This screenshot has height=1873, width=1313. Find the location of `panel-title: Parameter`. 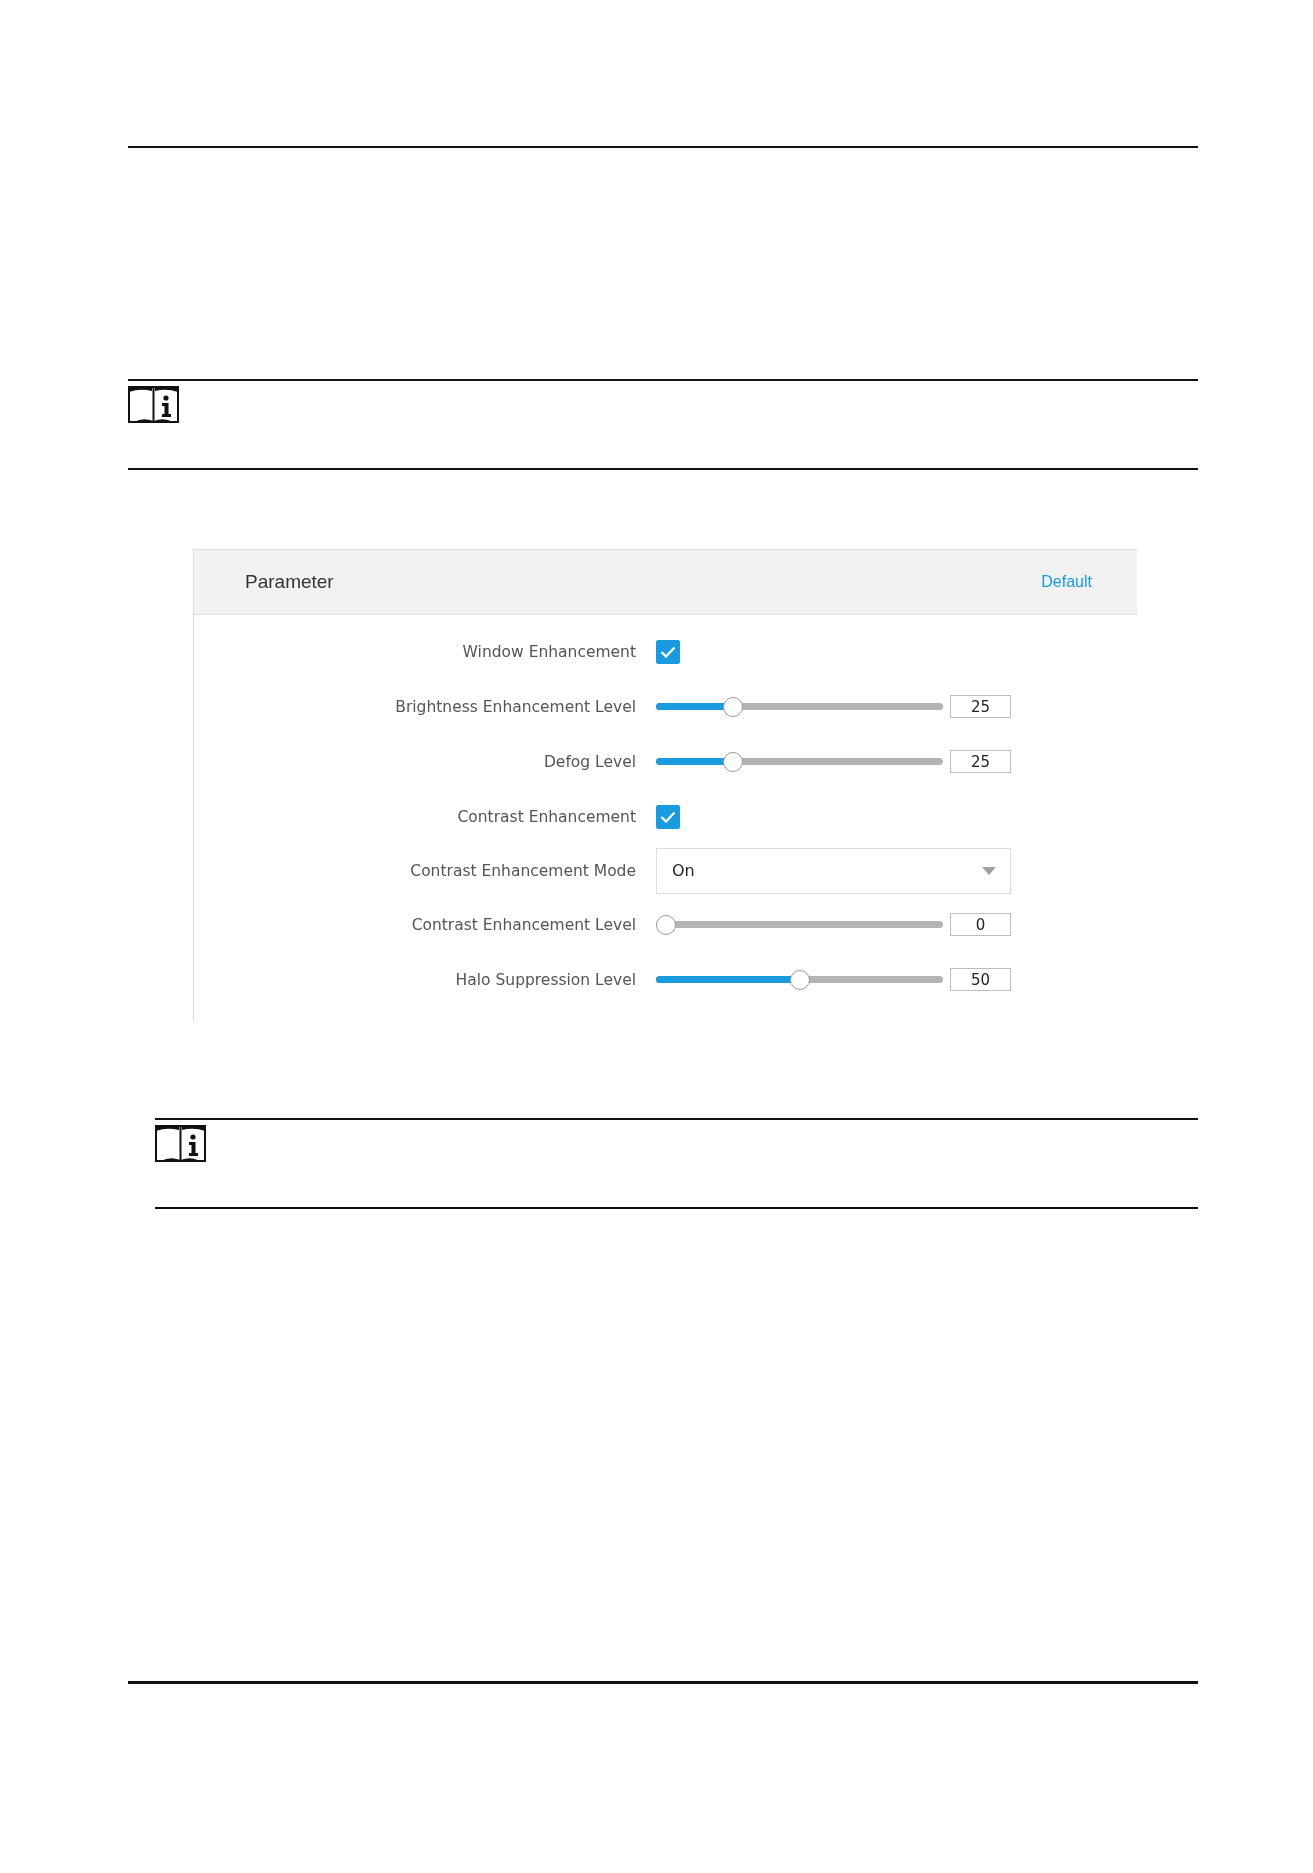

panel-title: Parameter is located at coordinates (289, 582).